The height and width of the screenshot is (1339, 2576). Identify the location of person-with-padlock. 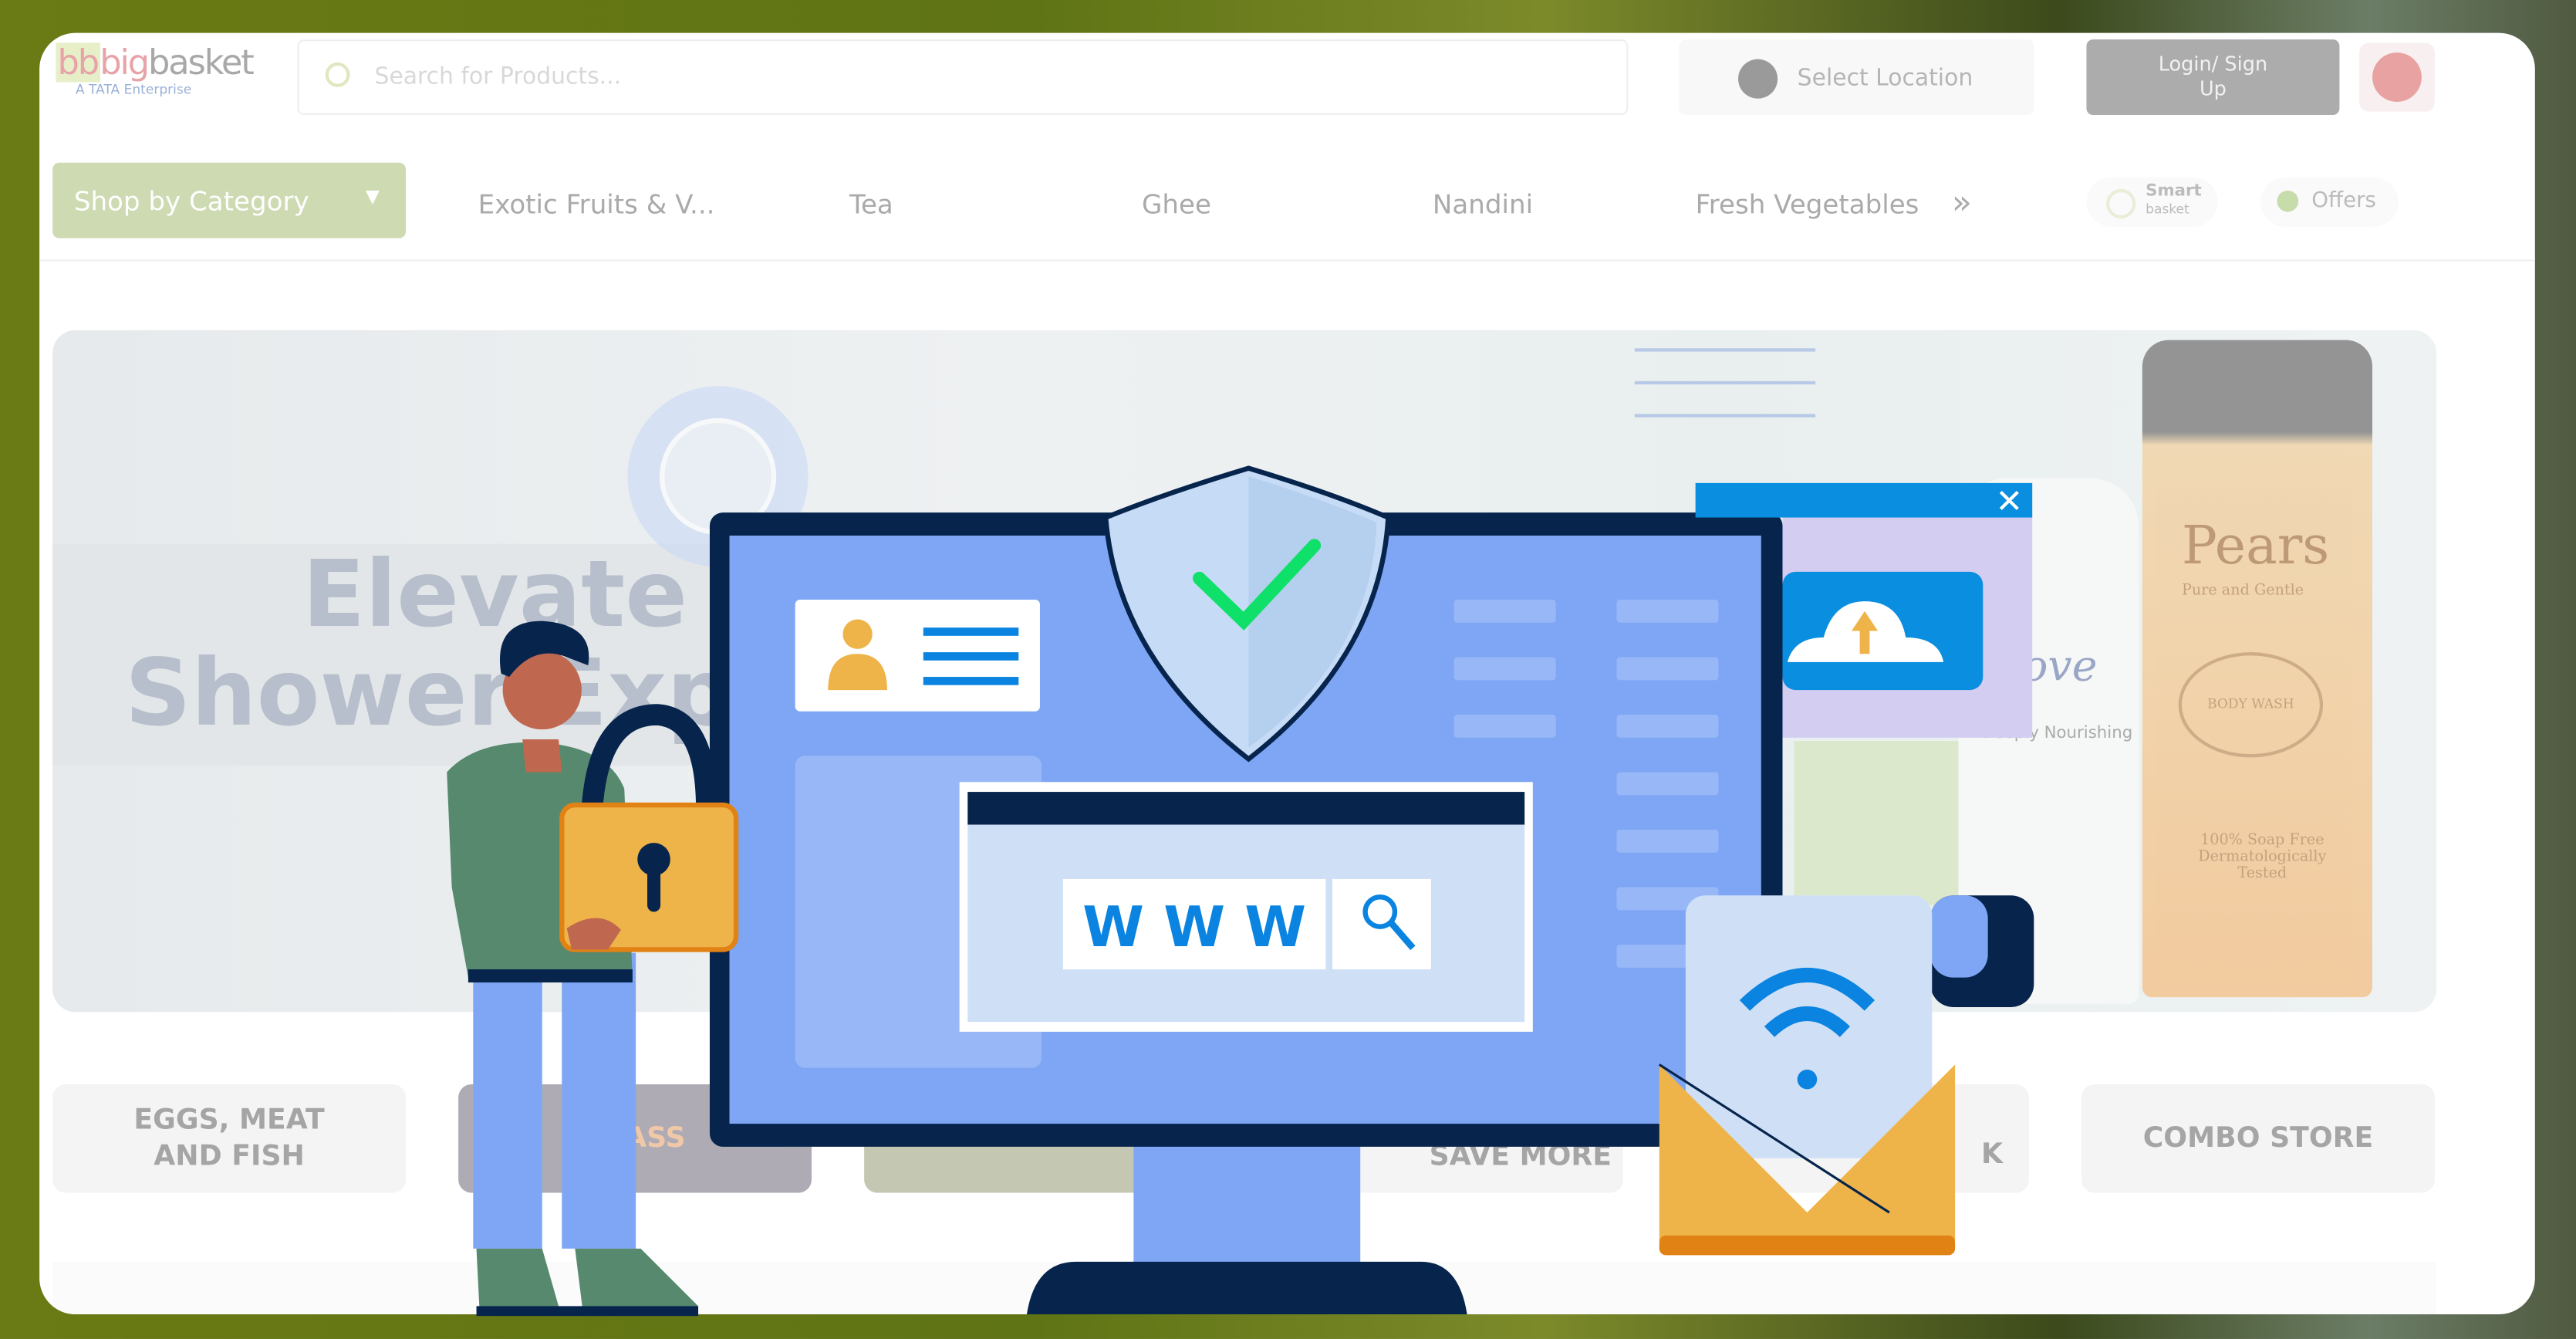
(593, 968).